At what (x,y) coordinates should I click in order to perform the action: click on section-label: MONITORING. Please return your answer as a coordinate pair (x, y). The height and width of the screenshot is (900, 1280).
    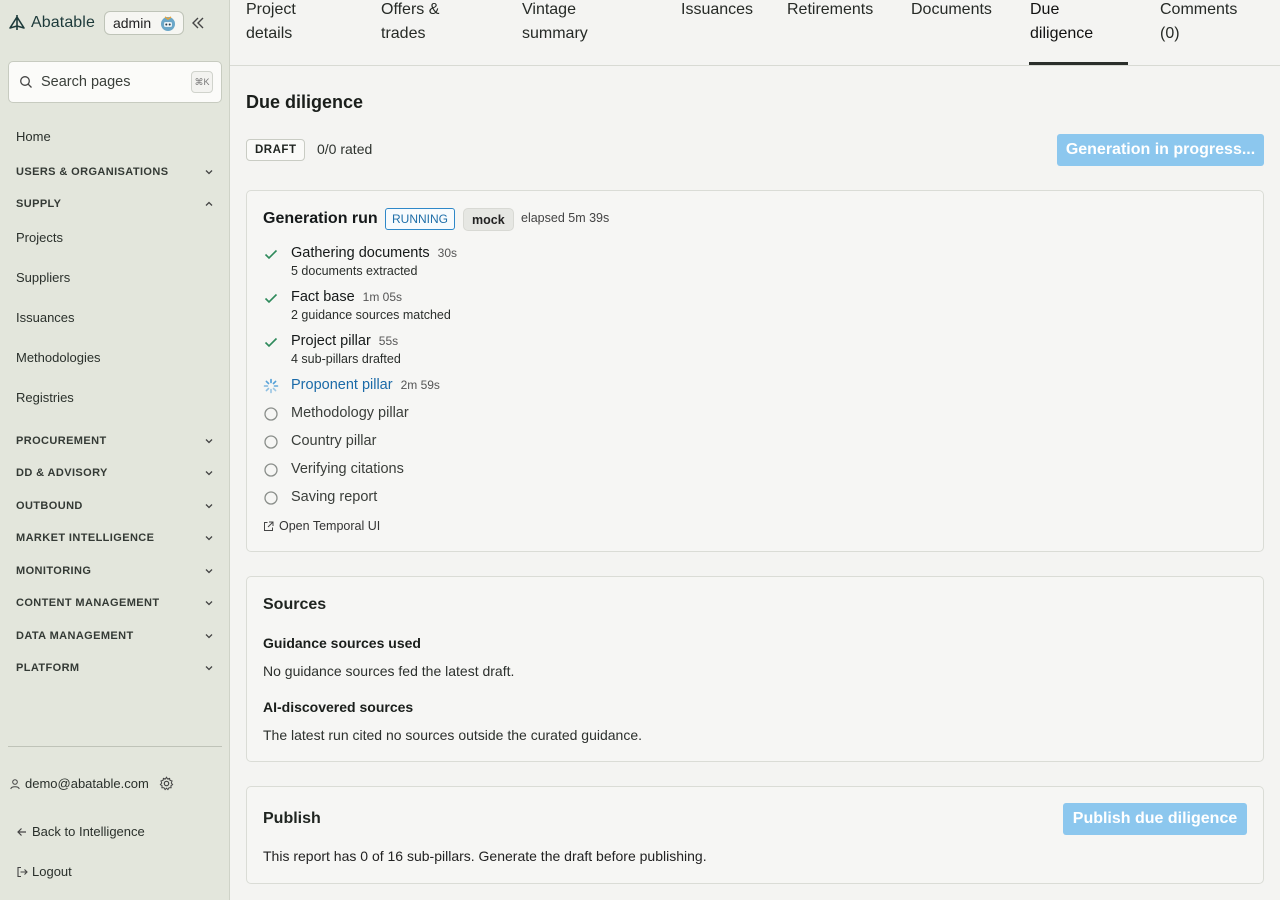
    Looking at the image, I should click on (54, 571).